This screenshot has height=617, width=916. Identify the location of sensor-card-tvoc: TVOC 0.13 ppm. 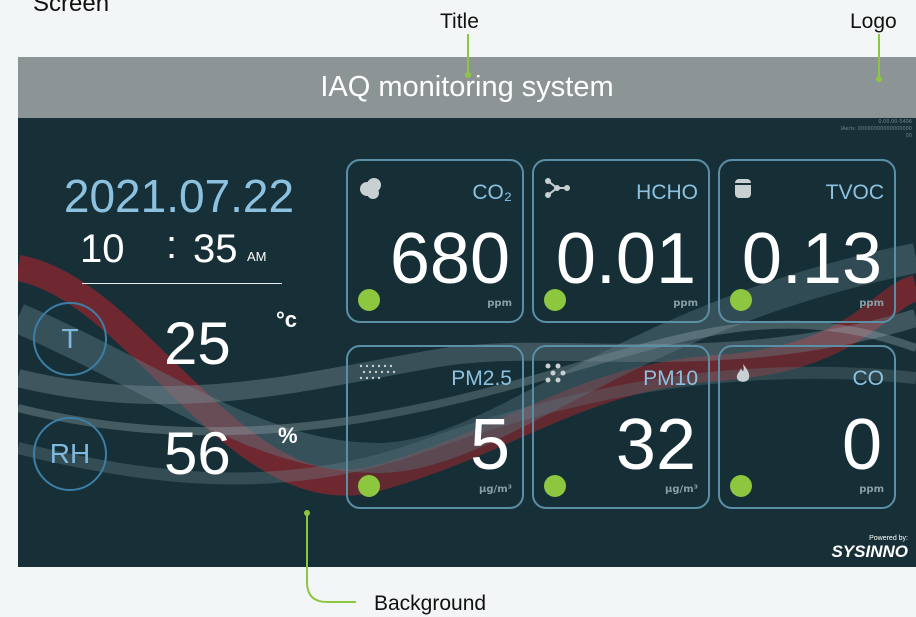
(807, 241).